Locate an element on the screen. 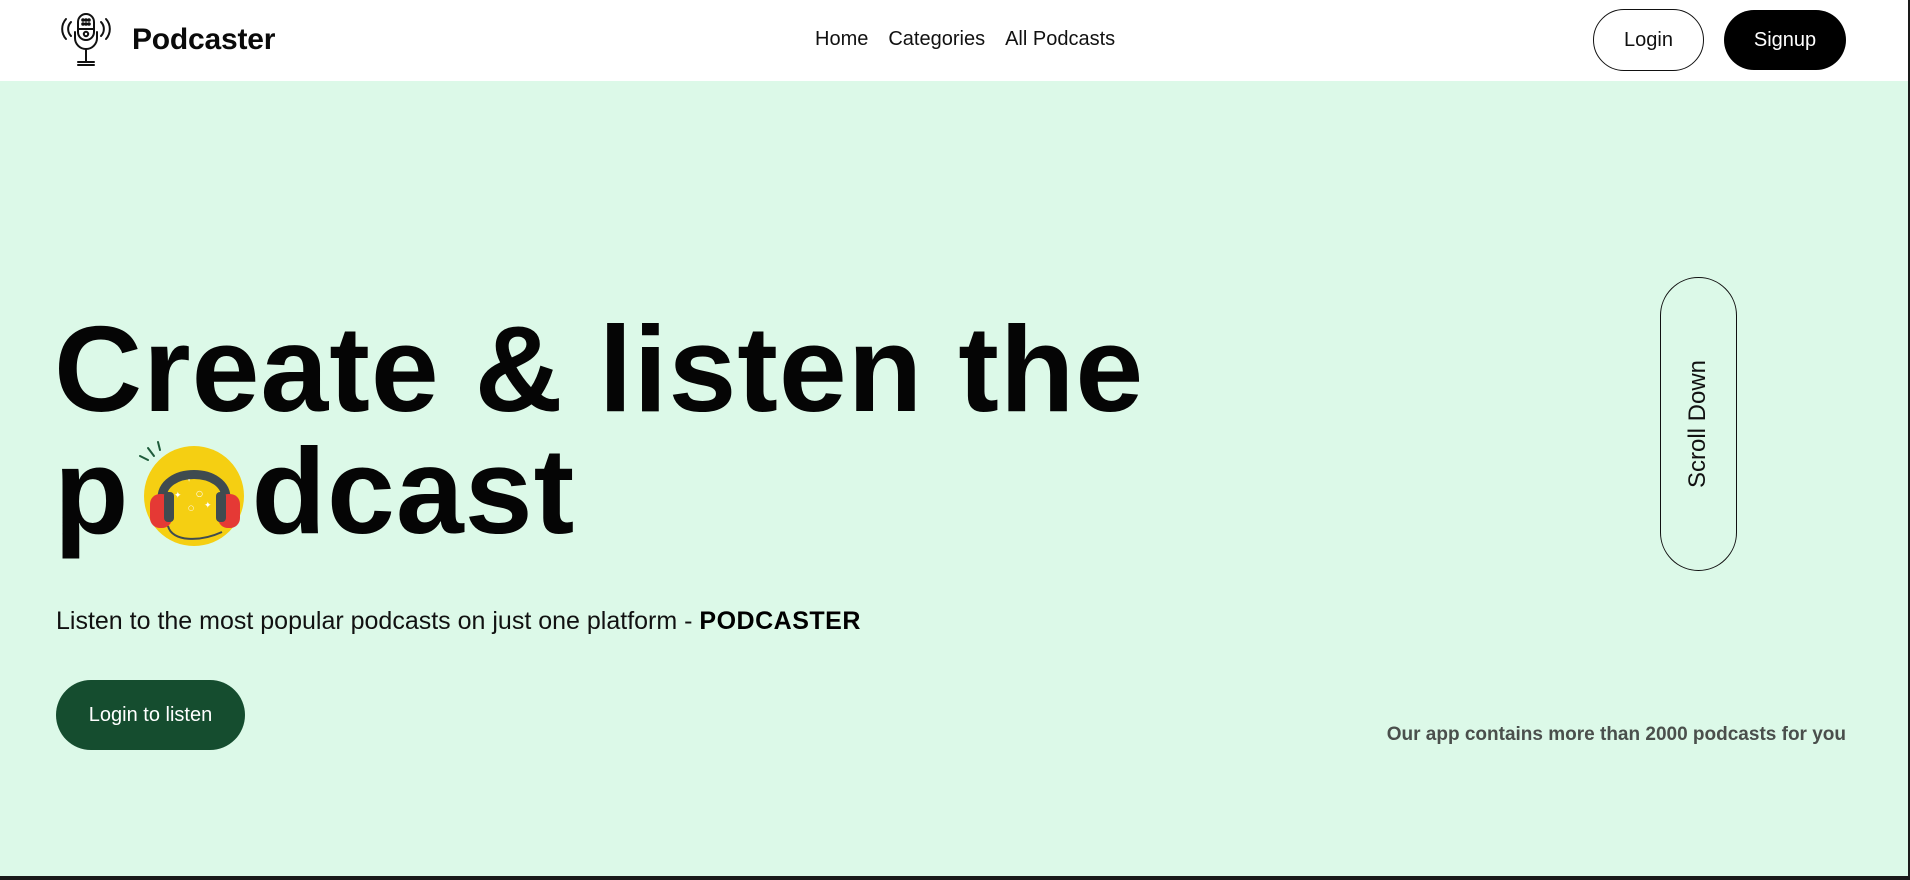  main-nav: Home Categories All Podcasts is located at coordinates (965, 39).